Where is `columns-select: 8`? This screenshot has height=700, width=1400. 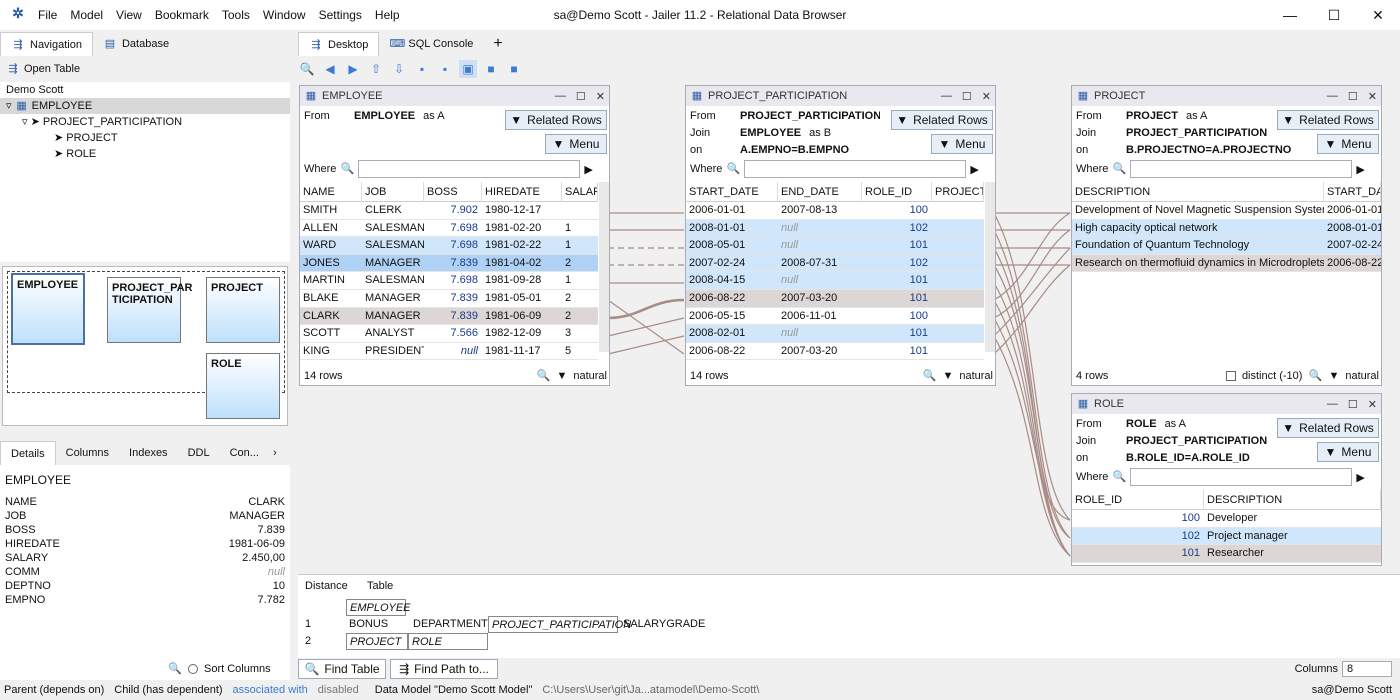
columns-select: 8 is located at coordinates (1367, 669).